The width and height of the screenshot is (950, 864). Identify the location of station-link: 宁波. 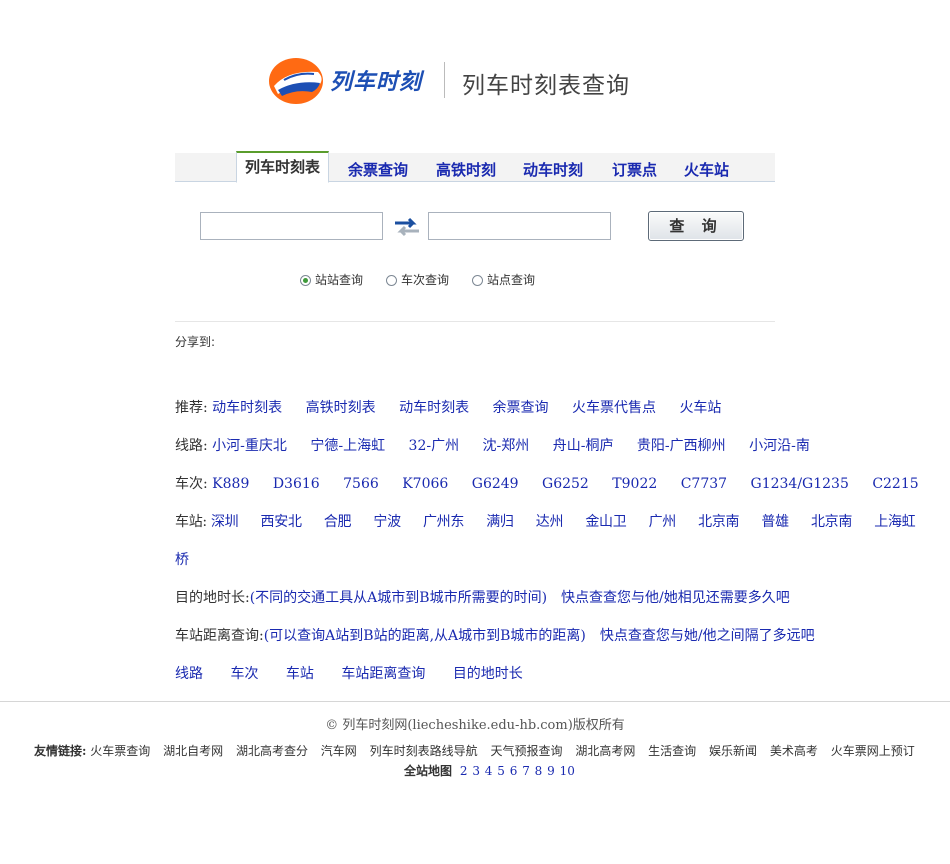
(387, 522).